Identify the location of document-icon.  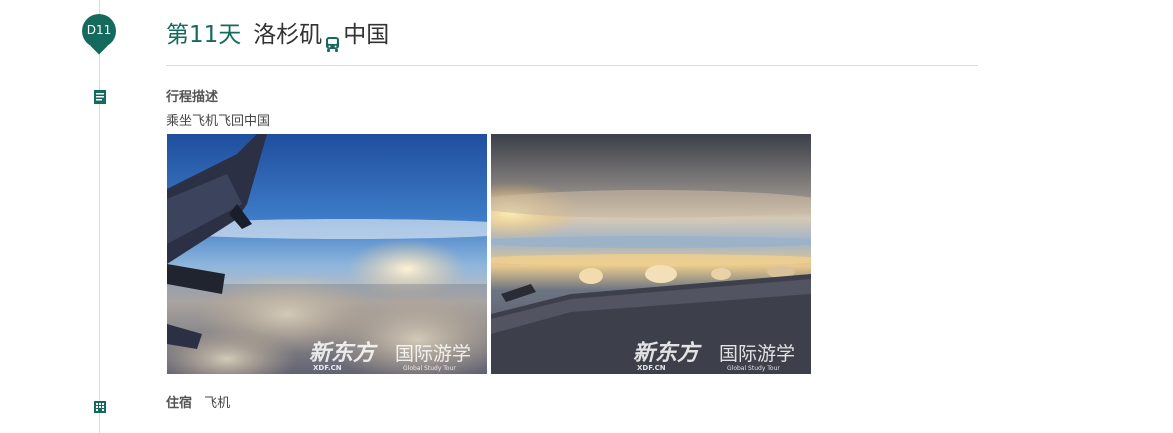
(100, 96).